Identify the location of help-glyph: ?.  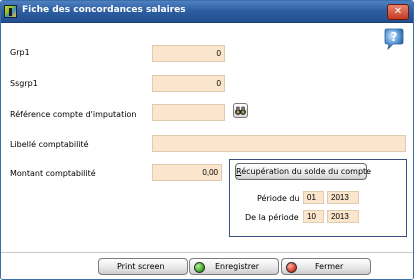
(394, 37).